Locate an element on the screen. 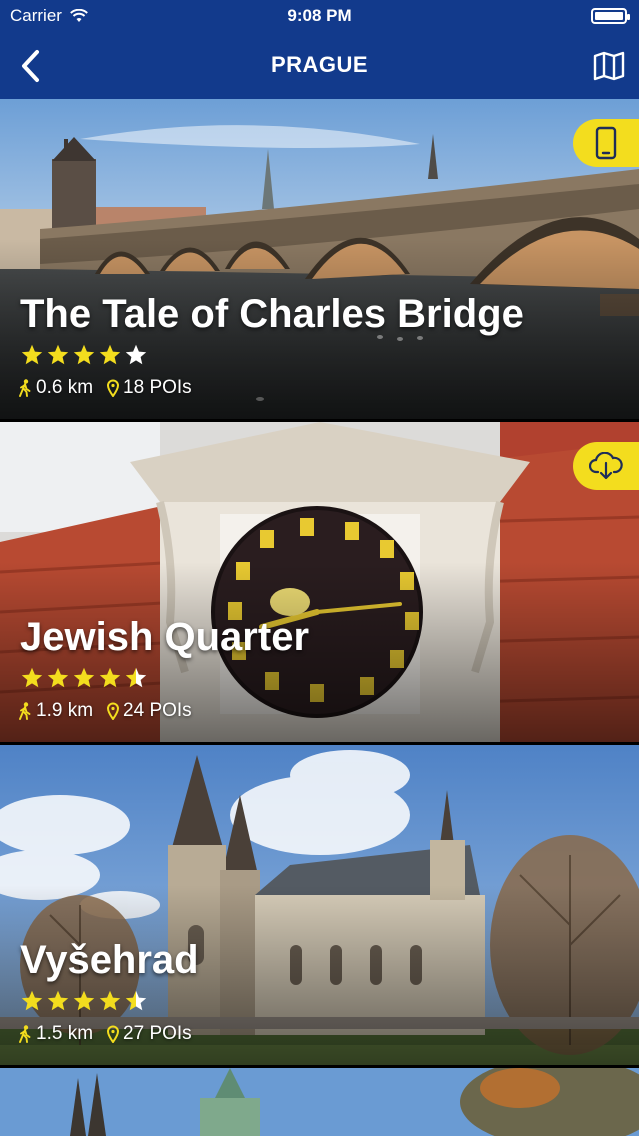 The height and width of the screenshot is (1136, 639). phone-icon is located at coordinates (606, 143).